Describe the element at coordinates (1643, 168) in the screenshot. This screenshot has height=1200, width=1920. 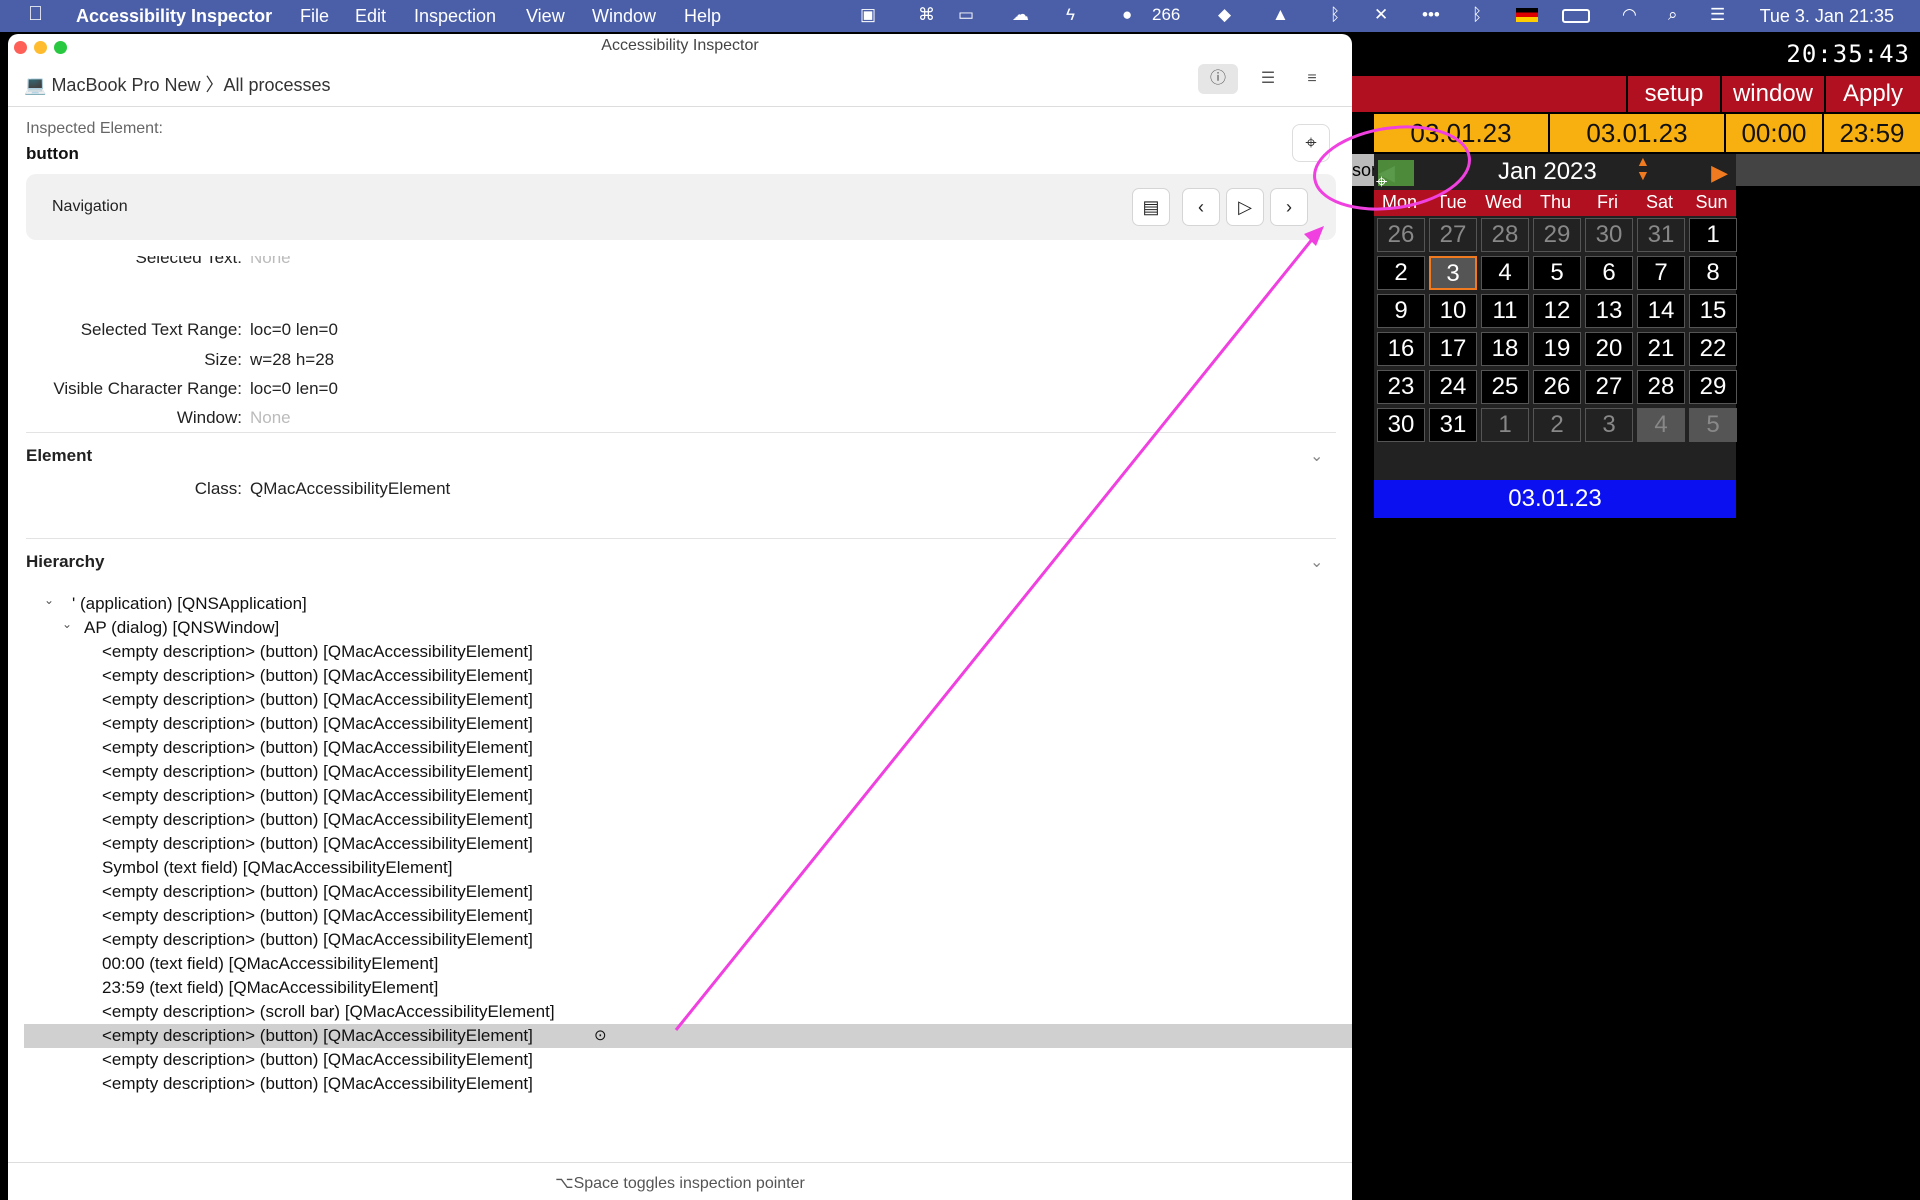
I see `year-spinner: ▲ ▼` at that location.